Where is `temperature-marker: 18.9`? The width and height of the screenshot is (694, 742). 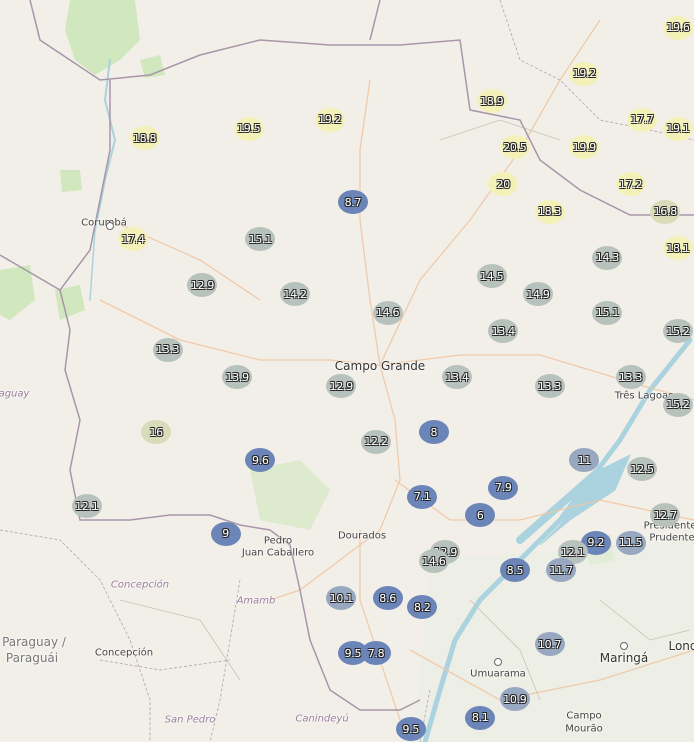 temperature-marker: 18.9 is located at coordinates (491, 101).